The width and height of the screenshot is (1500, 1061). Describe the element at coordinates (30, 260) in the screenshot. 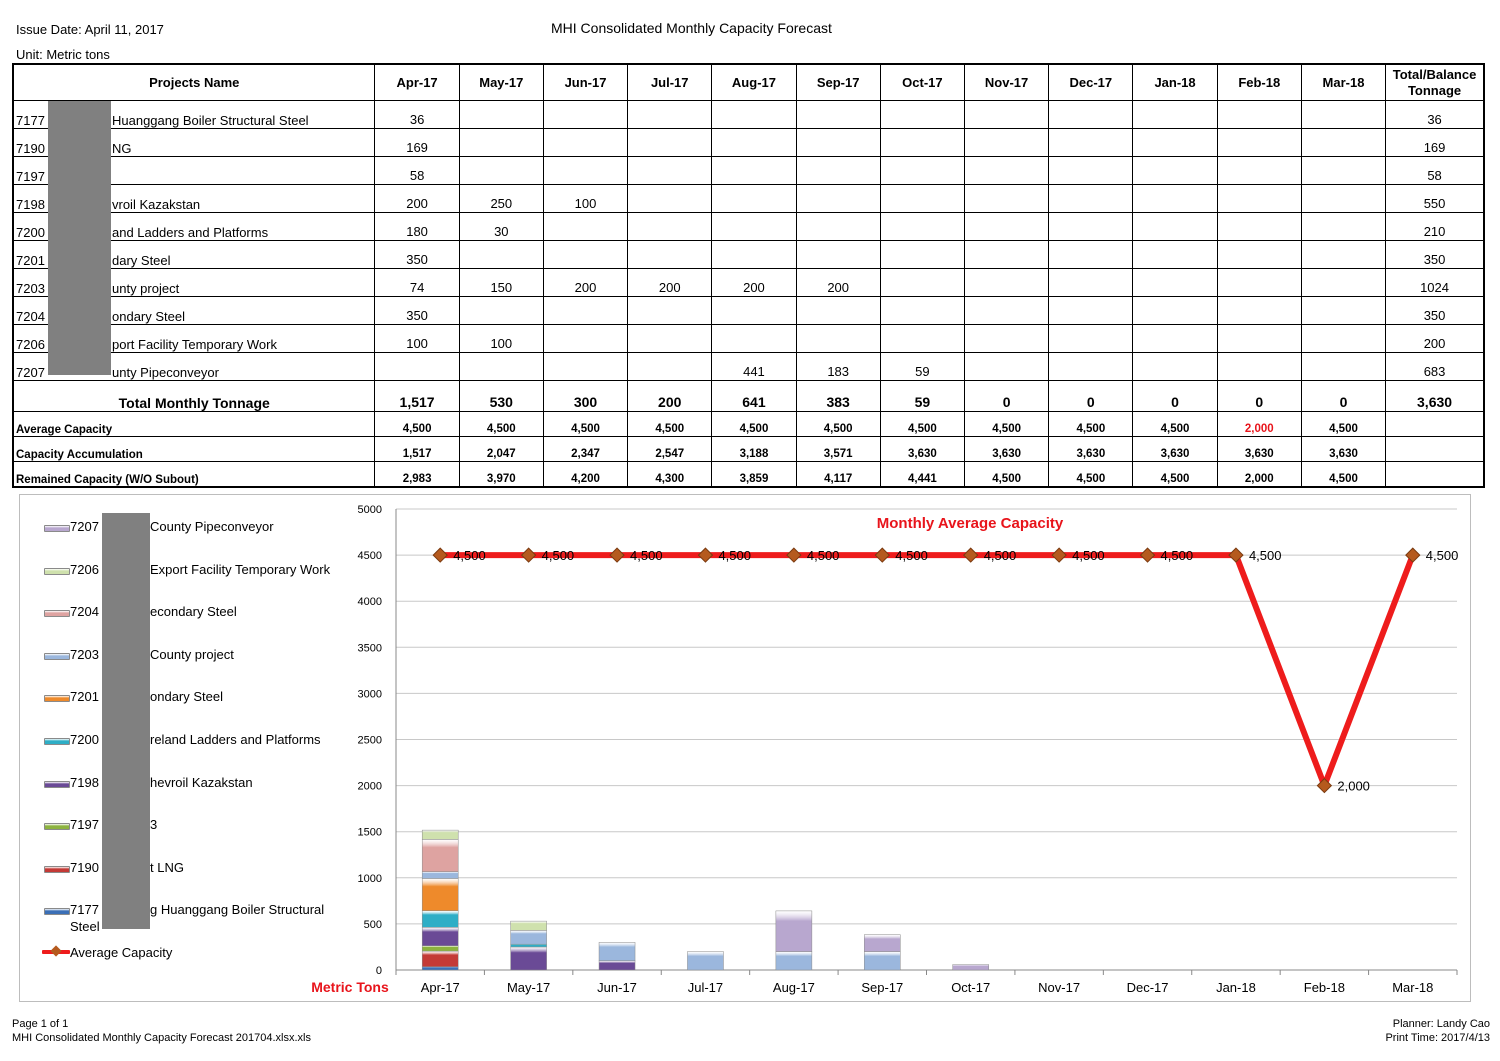

I see `project-id: 7201` at that location.